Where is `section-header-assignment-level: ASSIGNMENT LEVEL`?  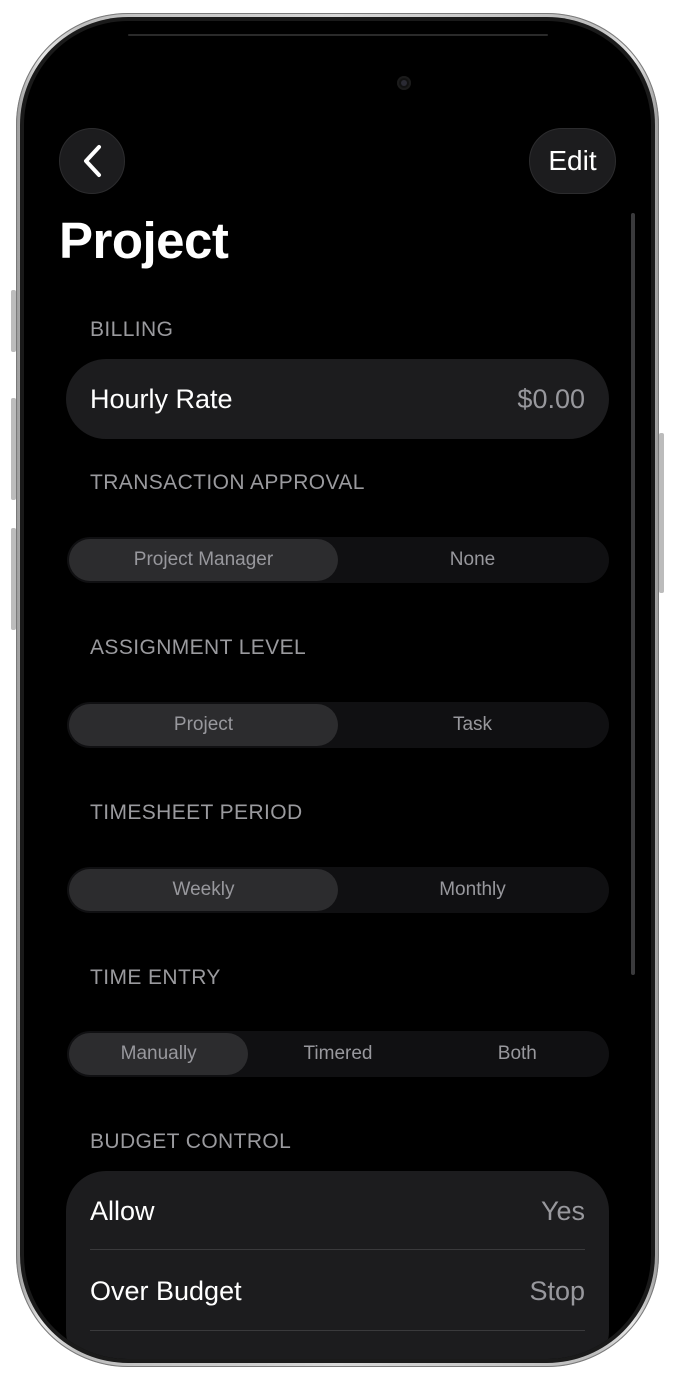
section-header-assignment-level: ASSIGNMENT LEVEL is located at coordinates (198, 647).